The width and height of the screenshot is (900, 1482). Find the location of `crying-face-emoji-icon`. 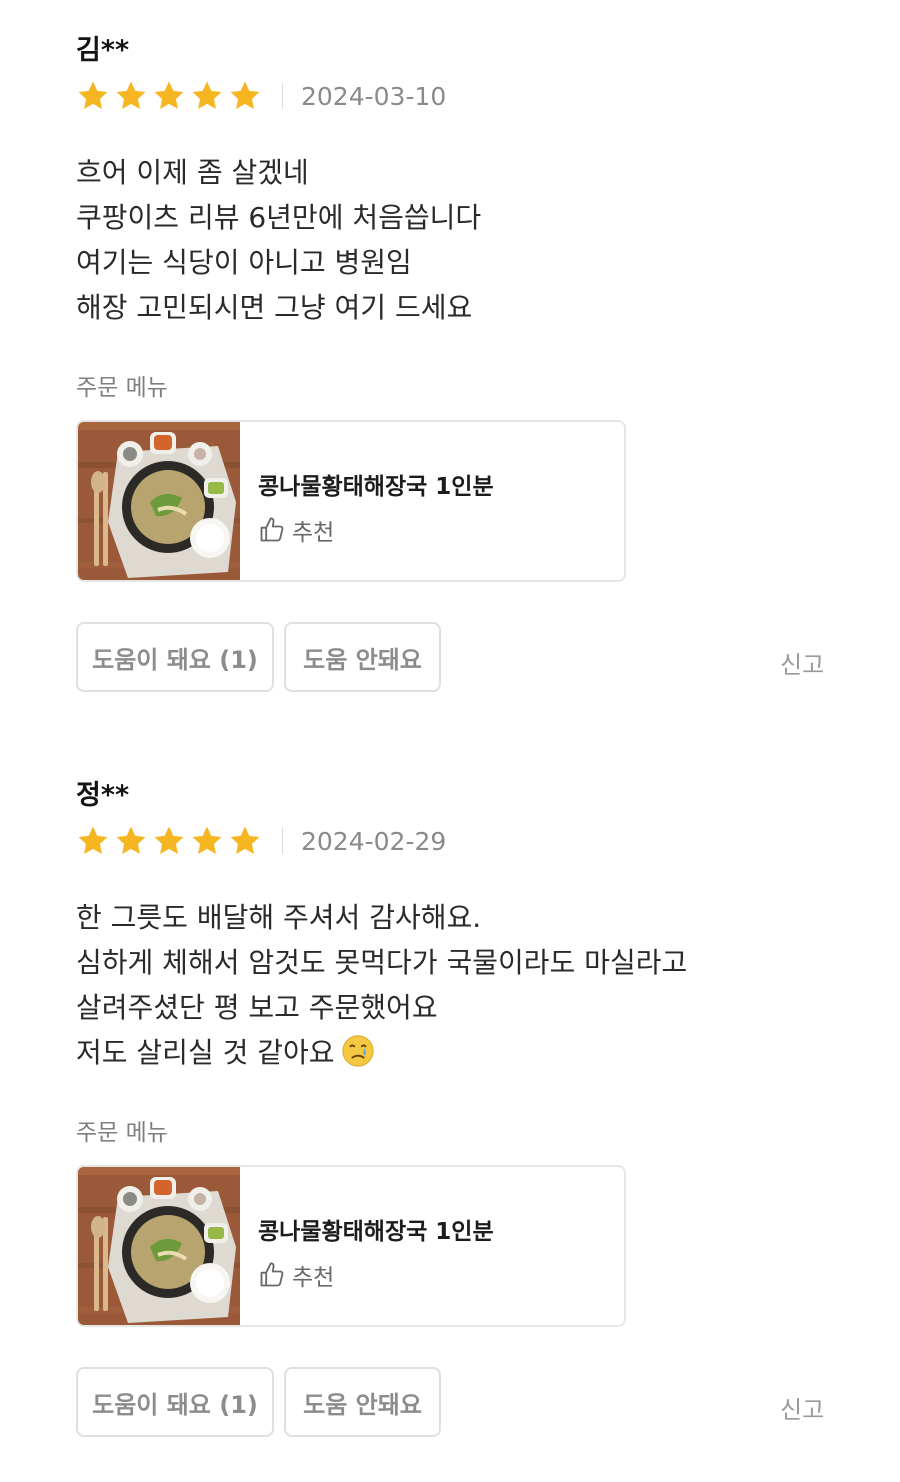

crying-face-emoji-icon is located at coordinates (358, 1051).